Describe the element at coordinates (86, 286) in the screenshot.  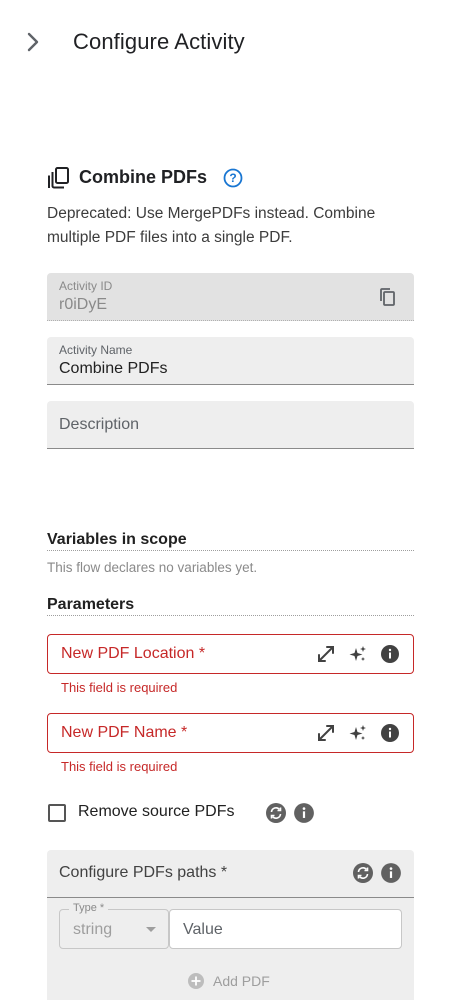
I see `activity-id-label: Activity ID` at that location.